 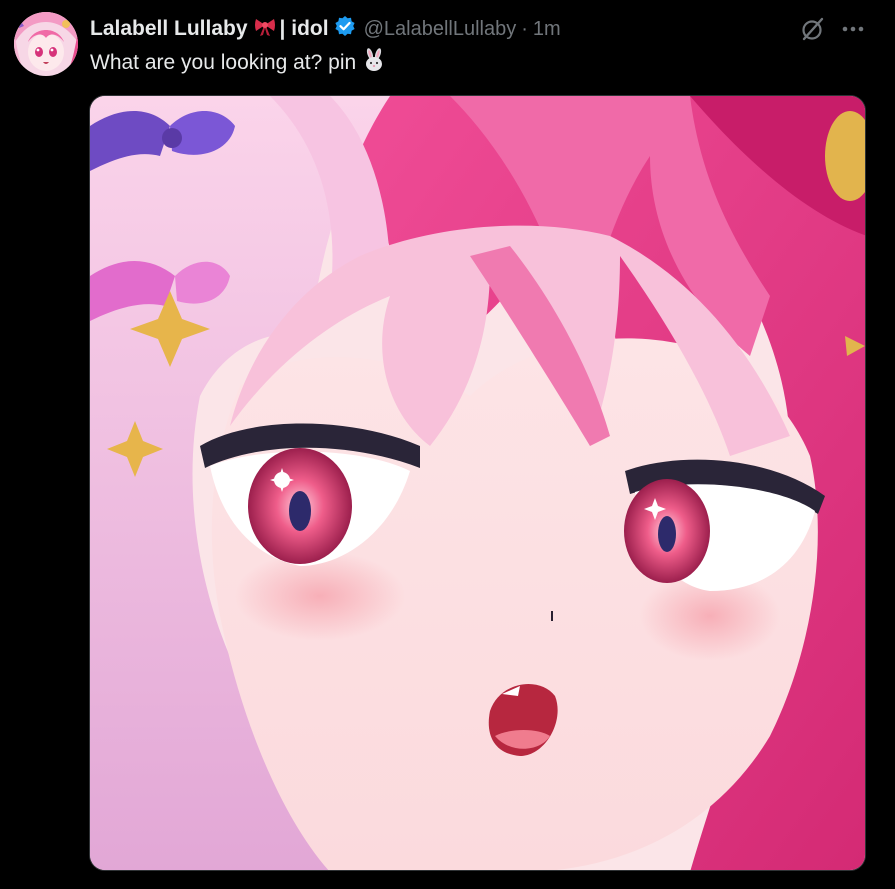 I want to click on tweet-text: What are you looking at? pin, so click(x=238, y=63).